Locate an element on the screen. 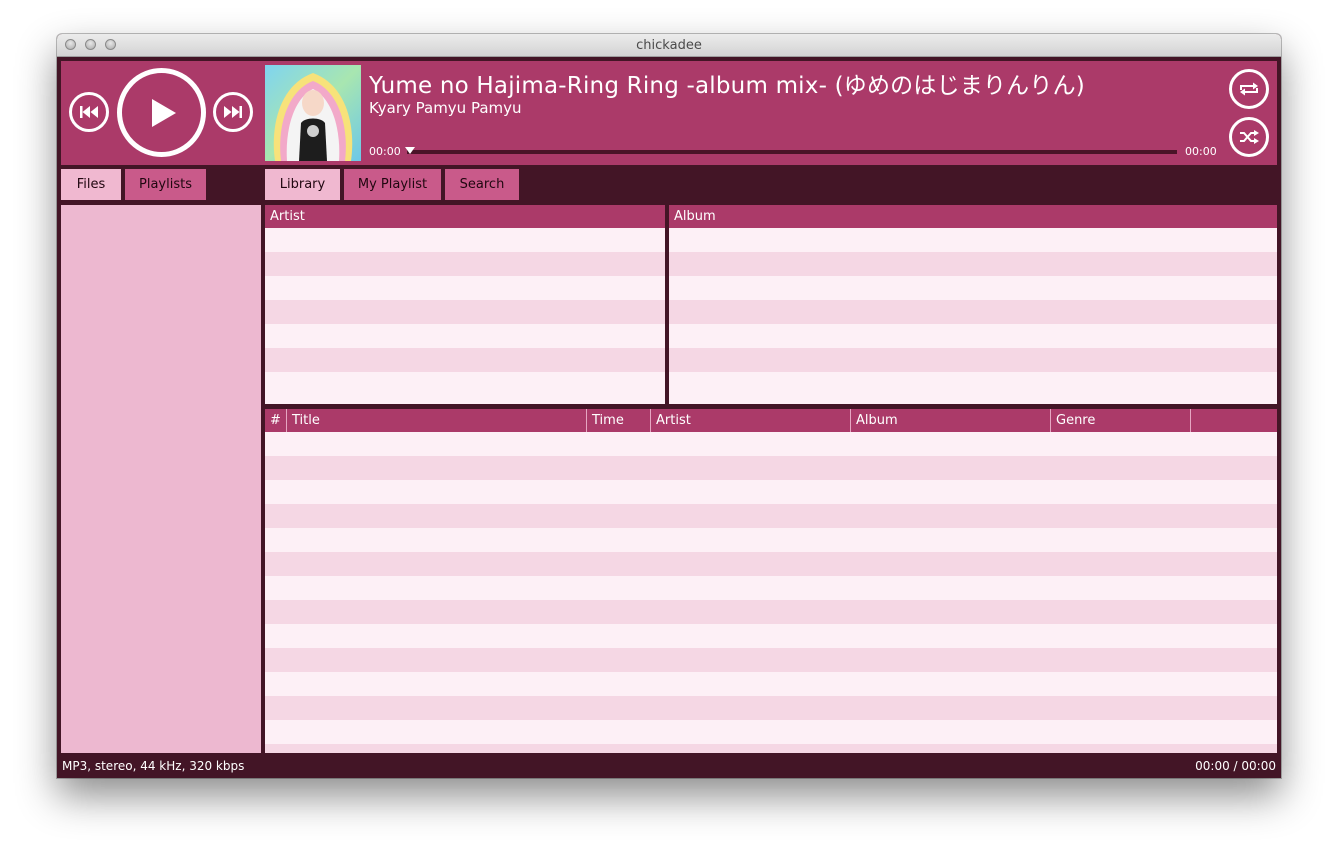 This screenshot has height=856, width=1338. file-browser-panel is located at coordinates (161, 479).